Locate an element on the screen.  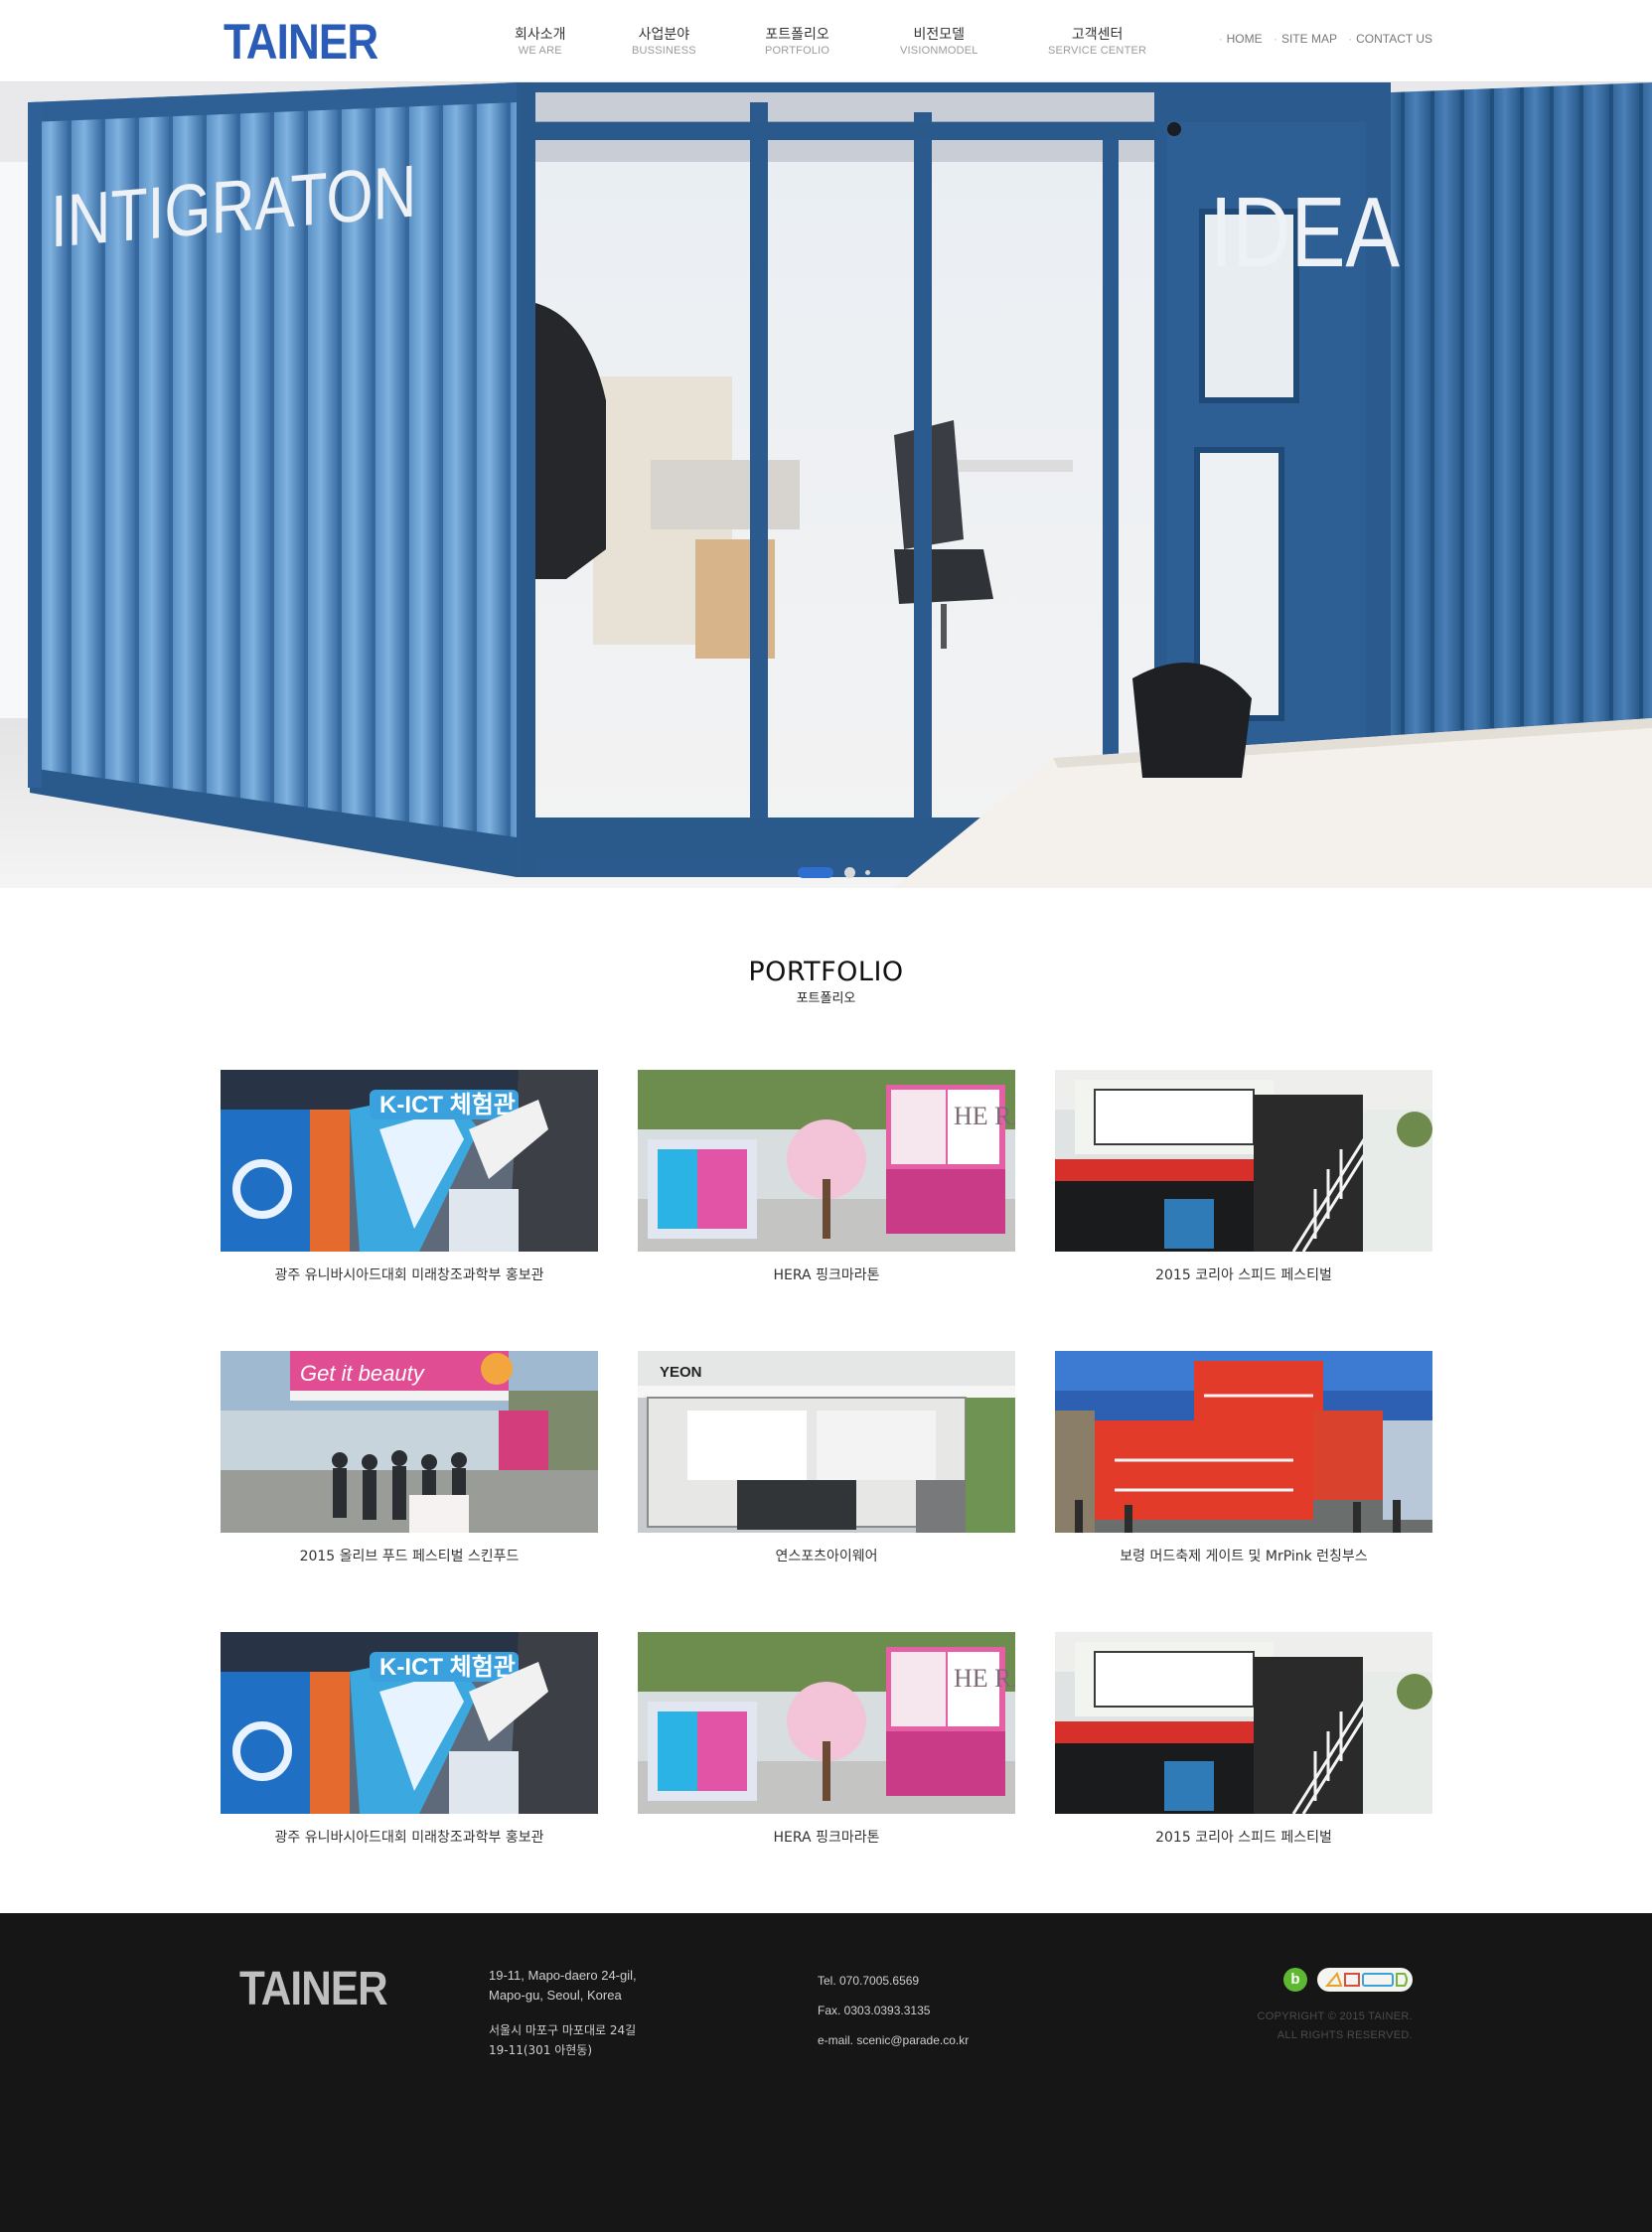
nav-label-en: WE ARE is located at coordinates (540, 51).